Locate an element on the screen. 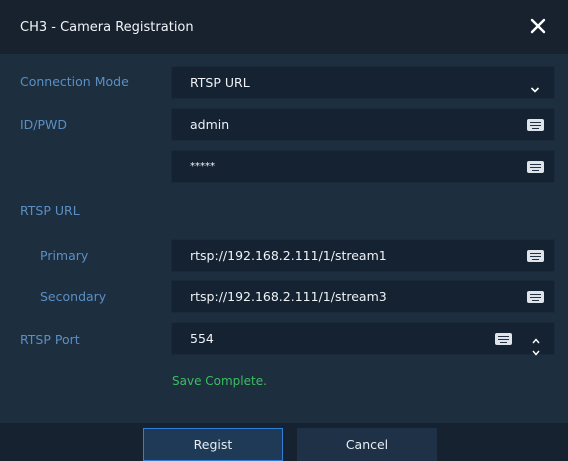 This screenshot has height=461, width=568. rtsp-port-label: RTSP Port is located at coordinates (50, 339).